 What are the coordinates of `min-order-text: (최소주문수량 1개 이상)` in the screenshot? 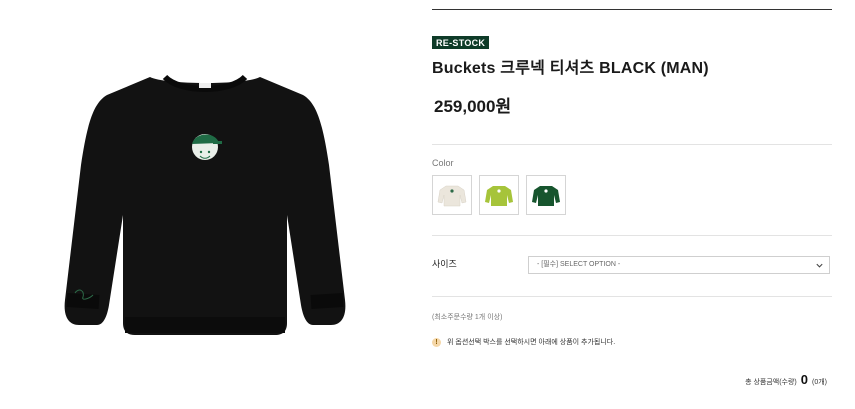 It's located at (467, 317).